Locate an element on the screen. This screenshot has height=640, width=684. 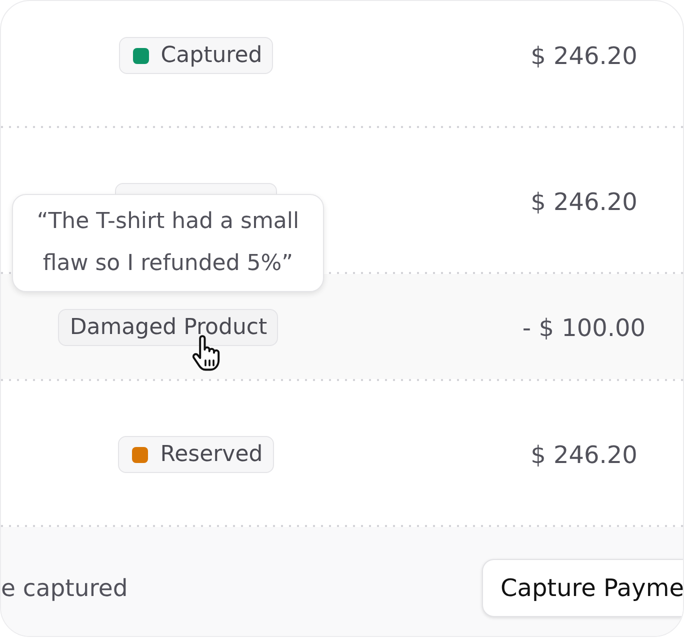
tooltip: “The T-shirt had a small flaw so I refunded 5%” is located at coordinates (168, 243).